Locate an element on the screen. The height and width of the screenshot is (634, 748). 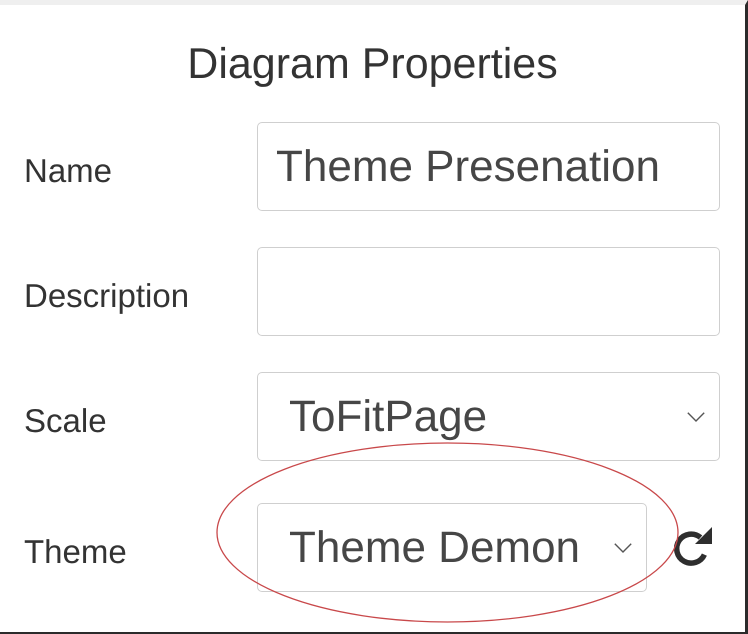
dropdown: ToFitPage is located at coordinates (488, 416).